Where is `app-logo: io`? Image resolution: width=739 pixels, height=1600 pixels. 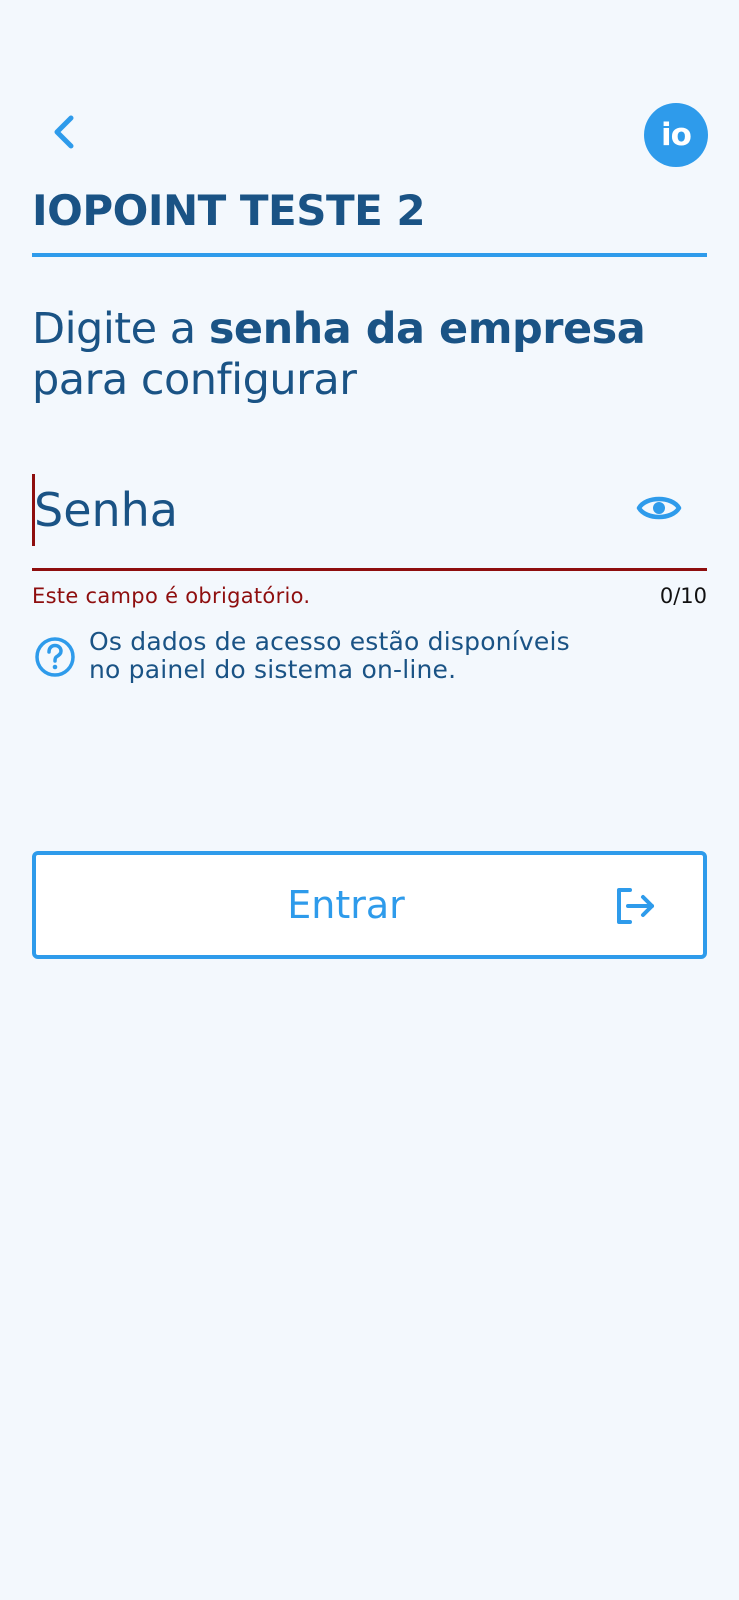
app-logo: io is located at coordinates (676, 135).